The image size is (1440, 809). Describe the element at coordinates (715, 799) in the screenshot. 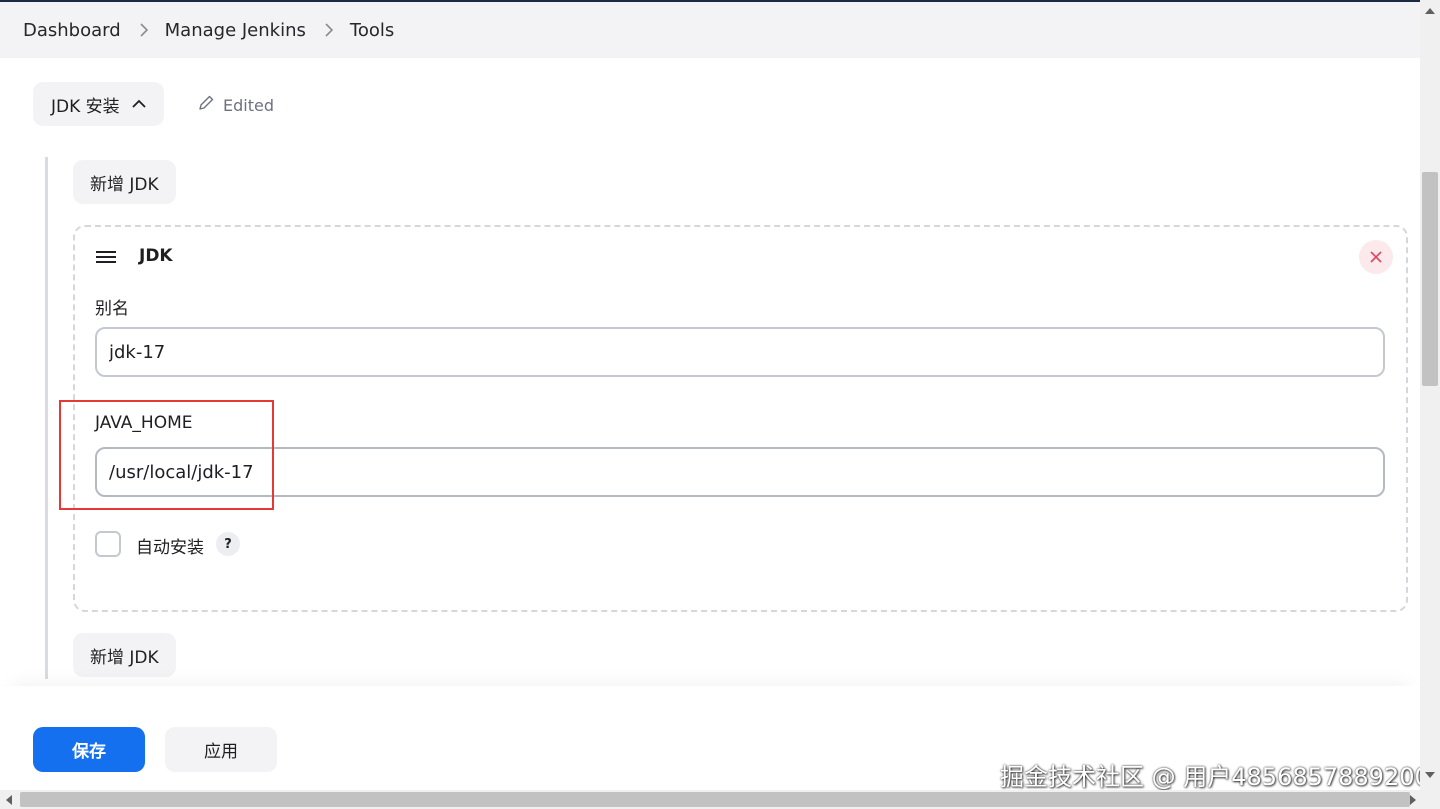

I see `horizontal-scroll-thumb` at that location.